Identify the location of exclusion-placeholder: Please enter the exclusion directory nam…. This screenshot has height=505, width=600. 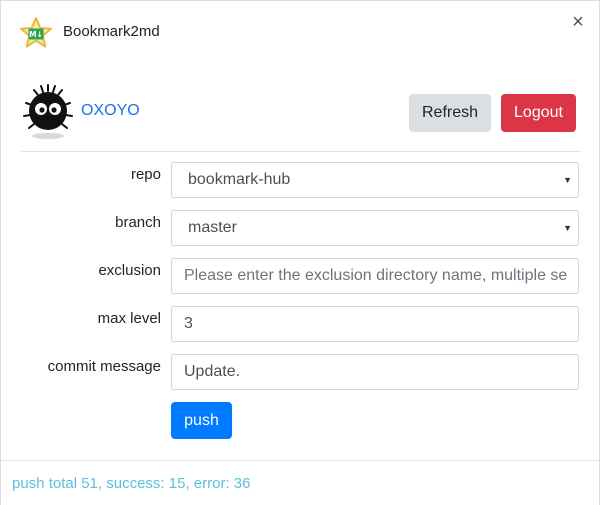
(376, 275).